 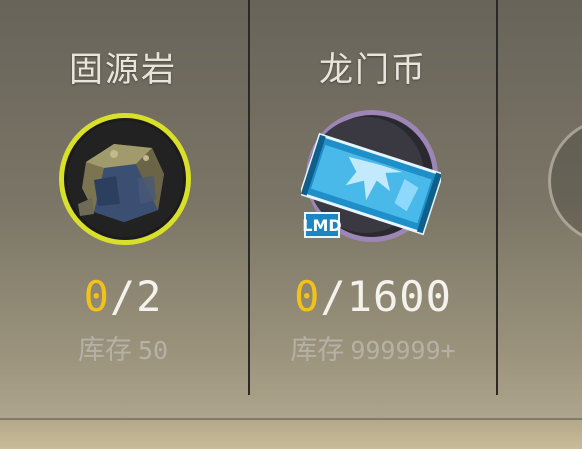 I want to click on material-icon-frame: LMD, so click(x=371, y=176).